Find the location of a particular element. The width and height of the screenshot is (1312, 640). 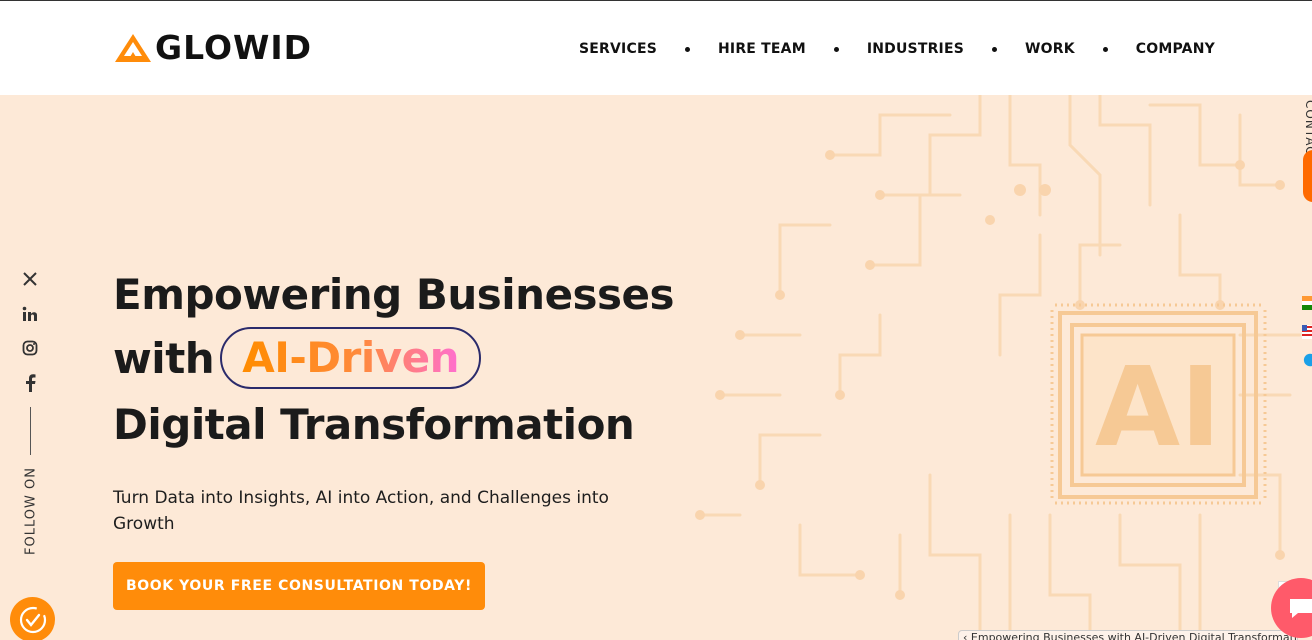

side-orange-tab is located at coordinates (1307, 176).